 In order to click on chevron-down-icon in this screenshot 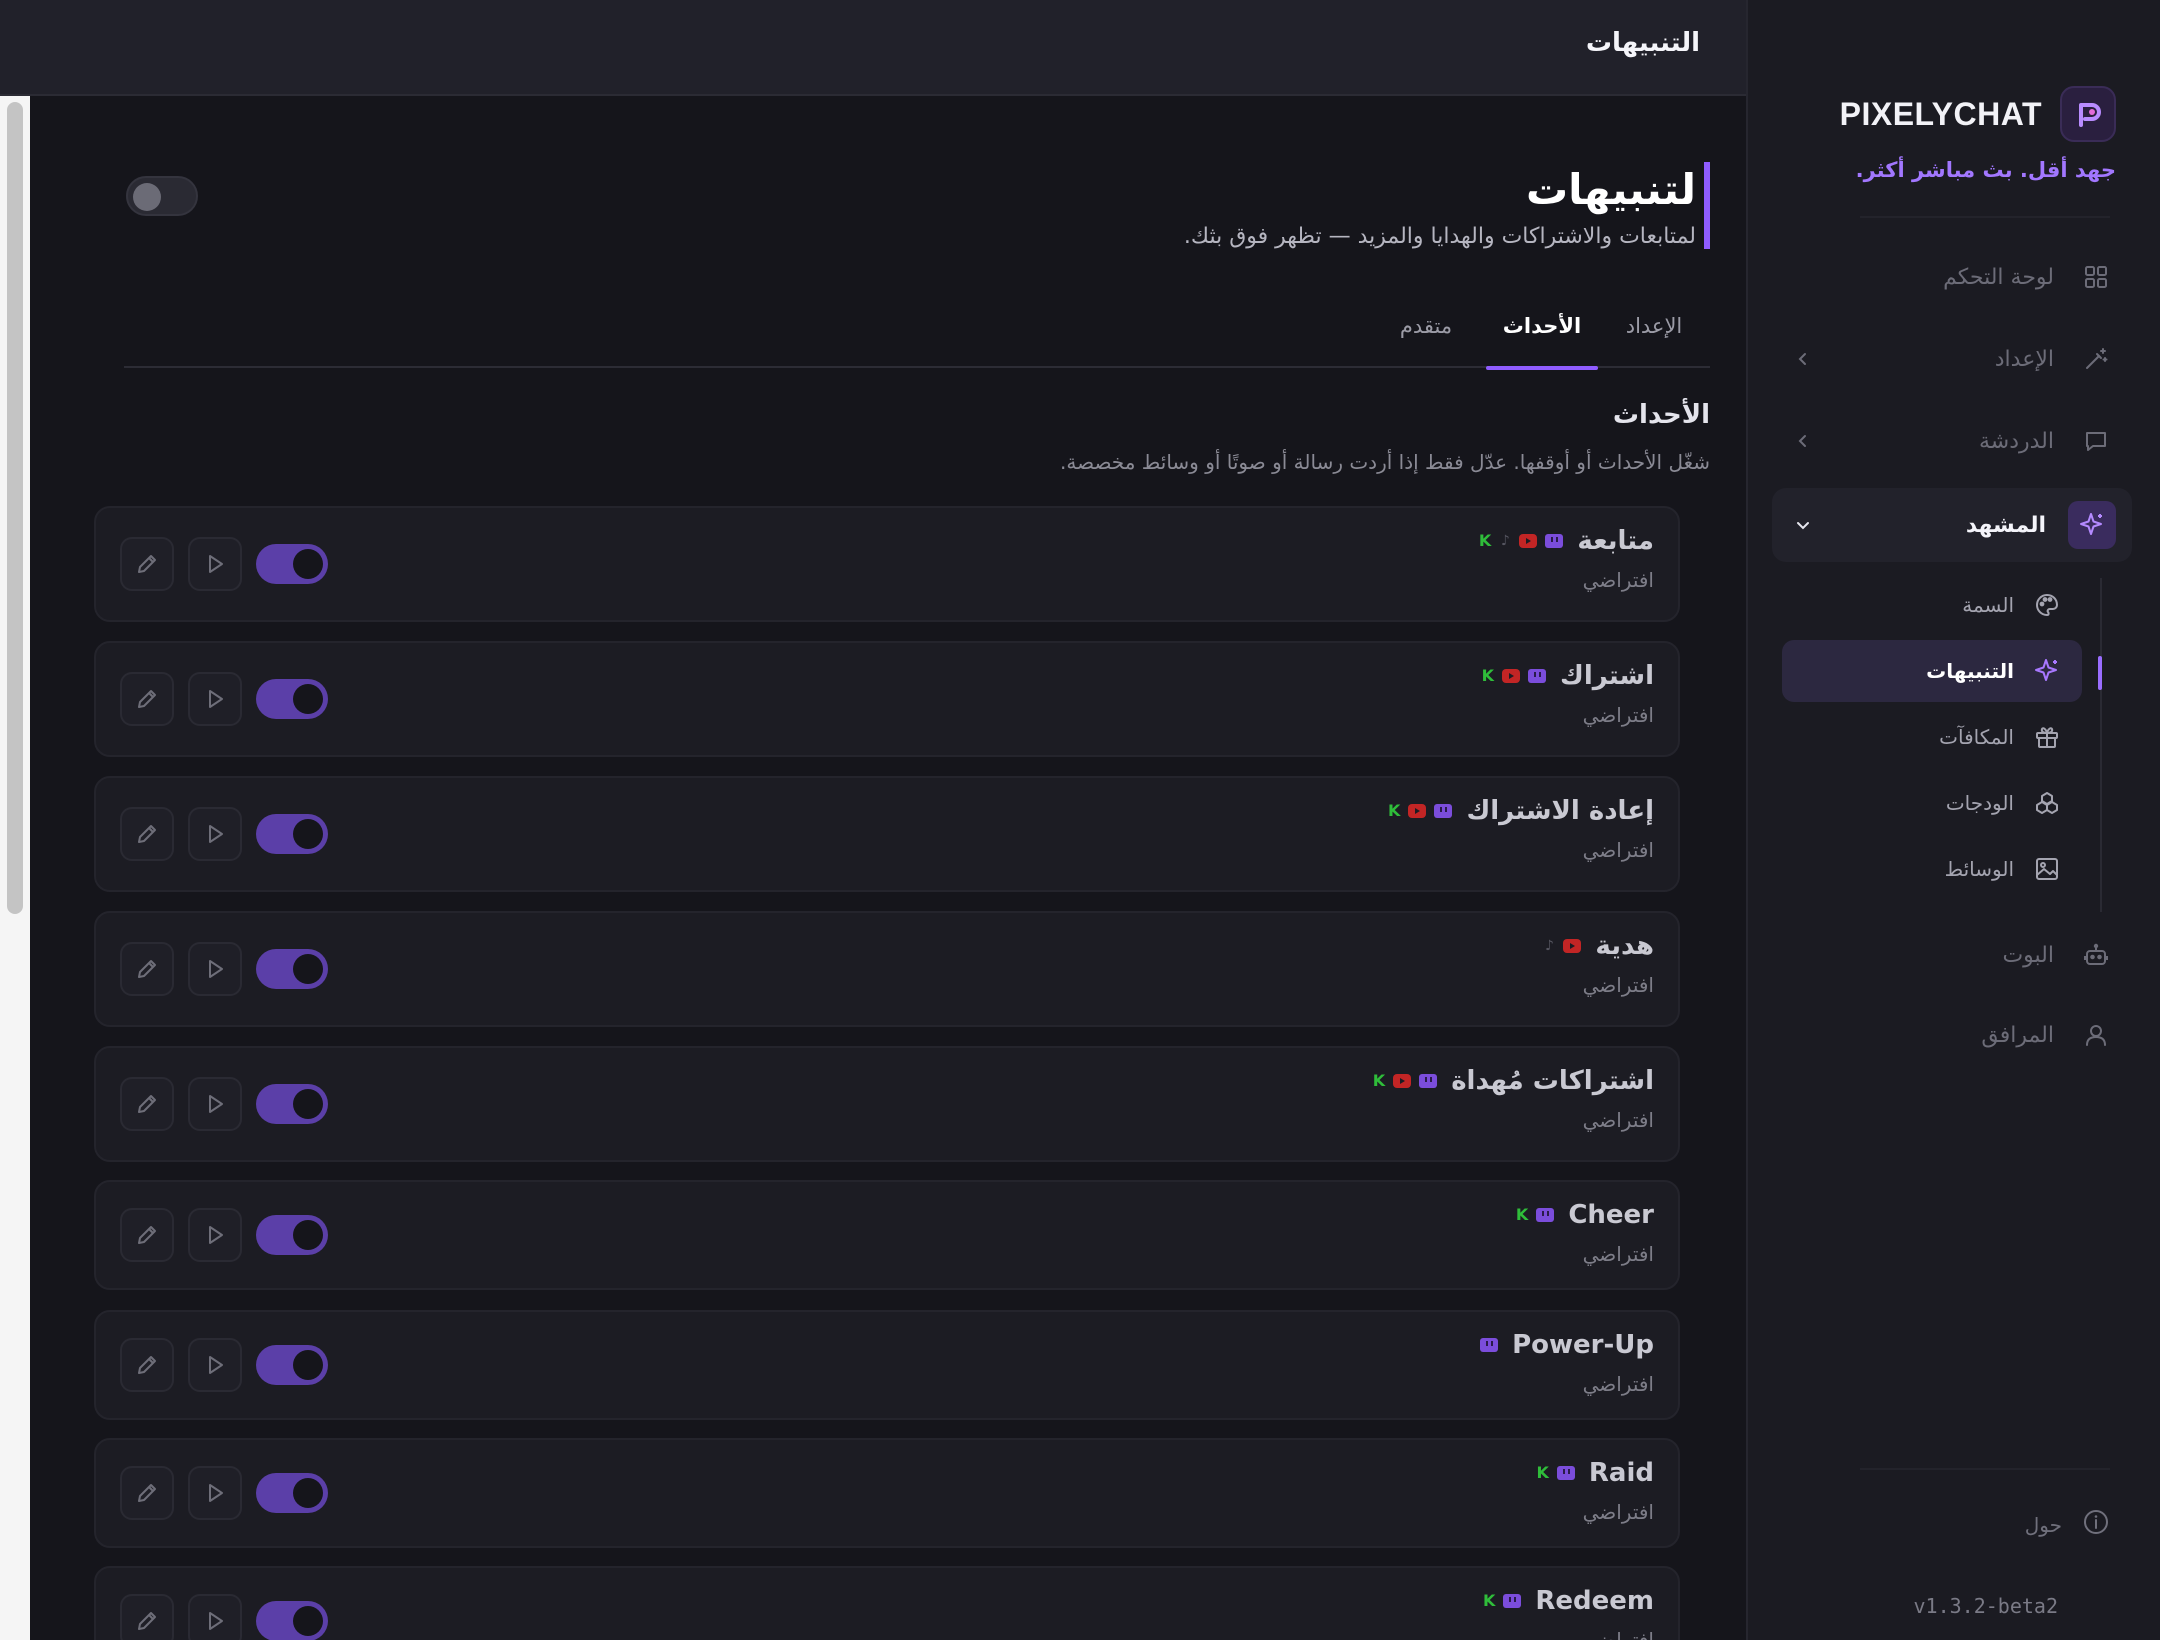, I will do `click(1803, 525)`.